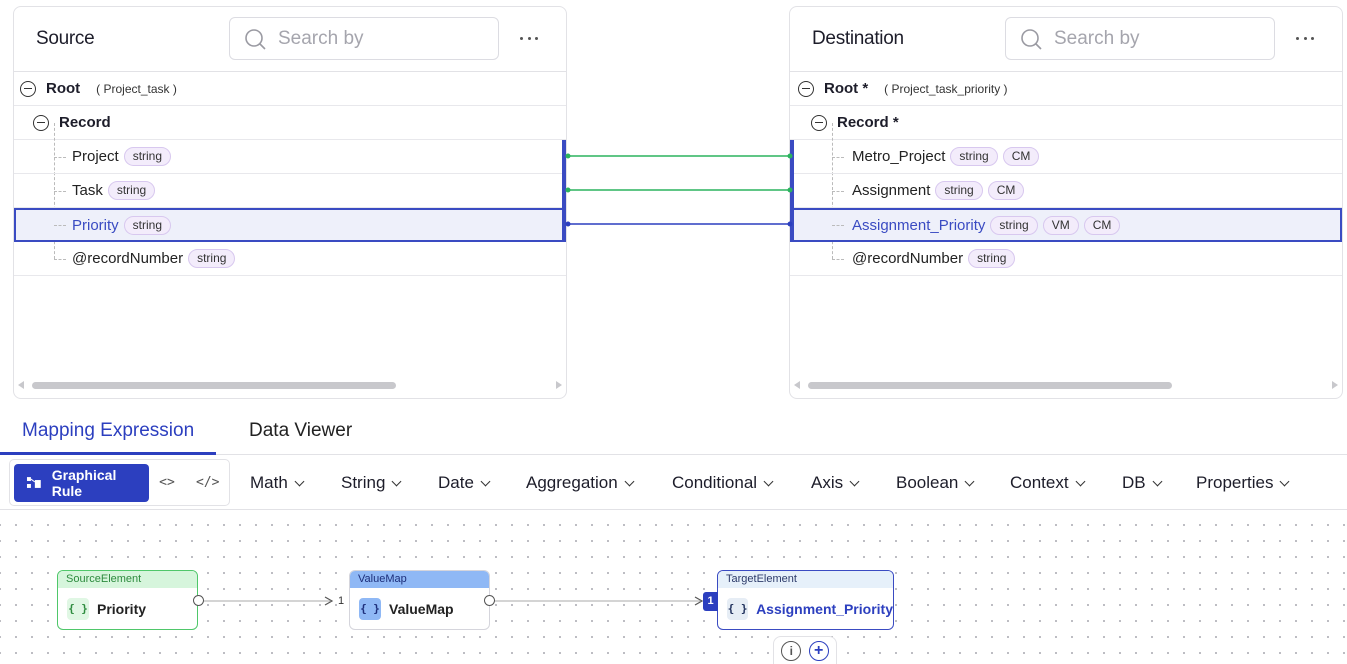 The image size is (1347, 664). I want to click on mode-switcher: Graphical Rule <> </>, so click(119, 482).